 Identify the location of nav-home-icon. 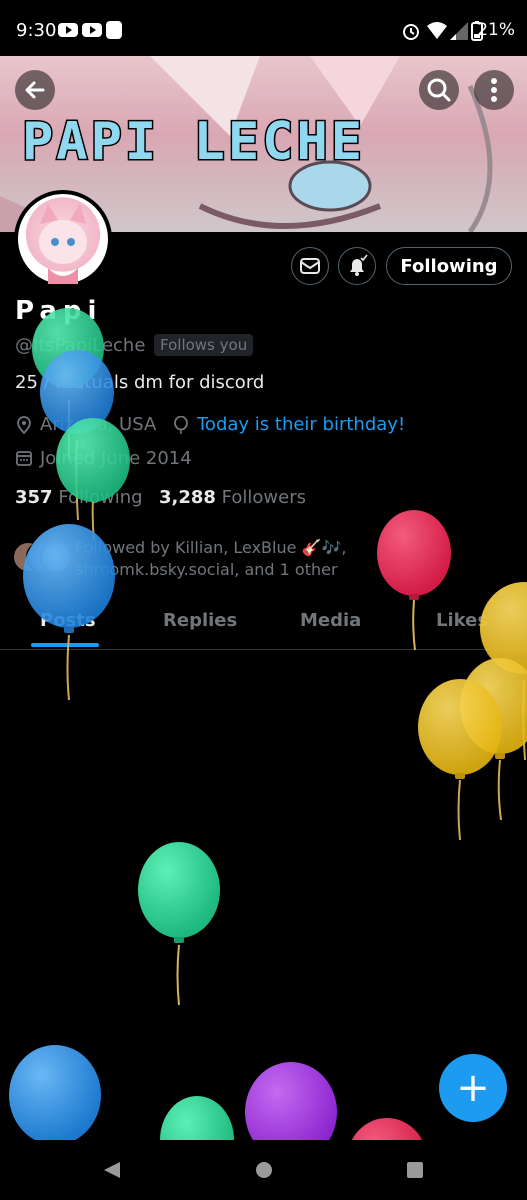
(264, 1170).